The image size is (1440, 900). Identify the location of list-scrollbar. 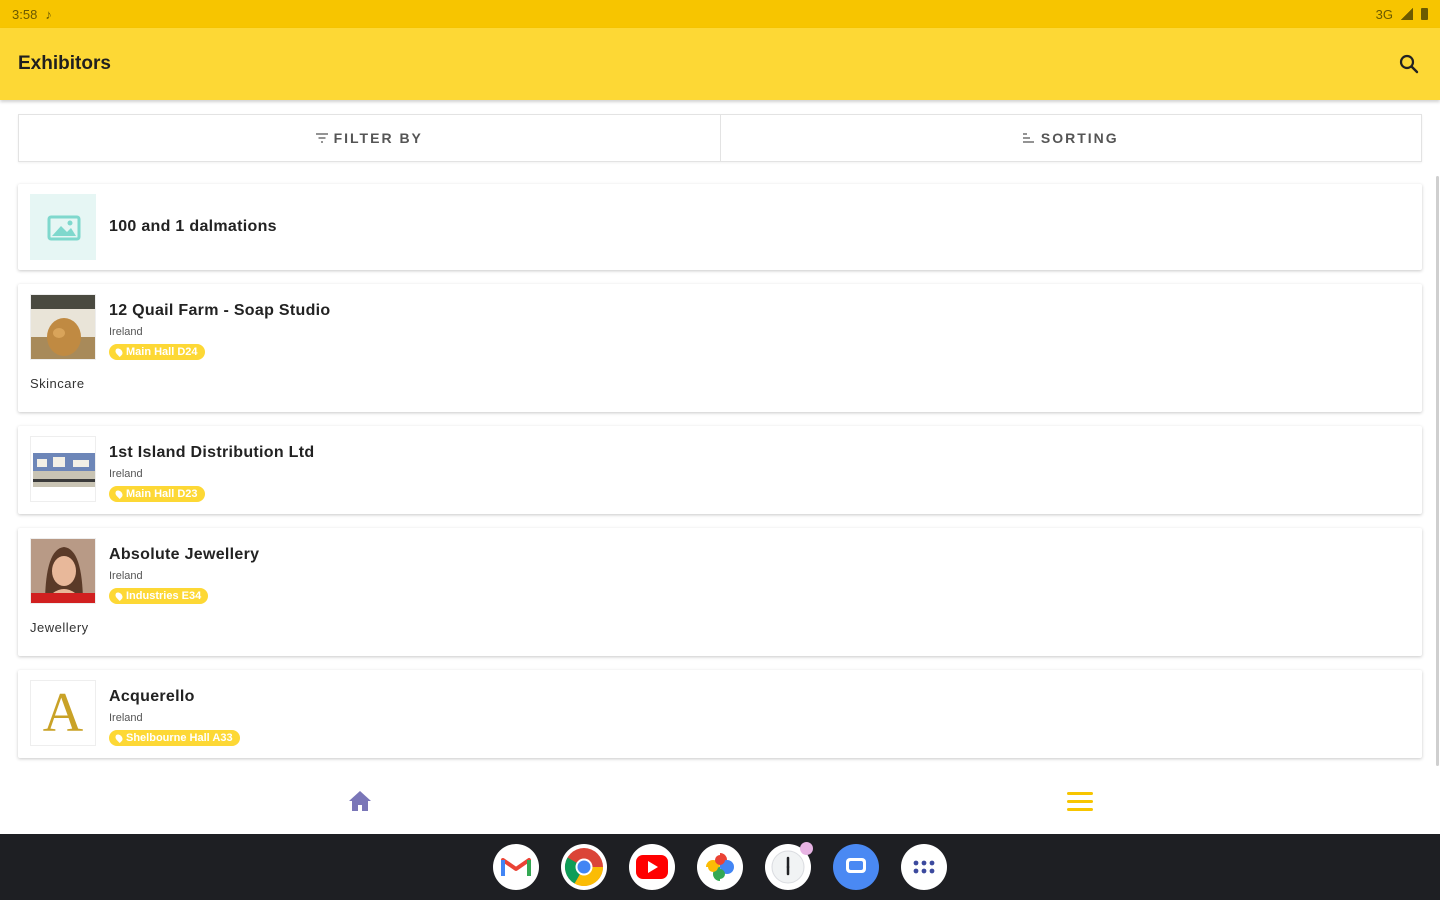
(1437, 471).